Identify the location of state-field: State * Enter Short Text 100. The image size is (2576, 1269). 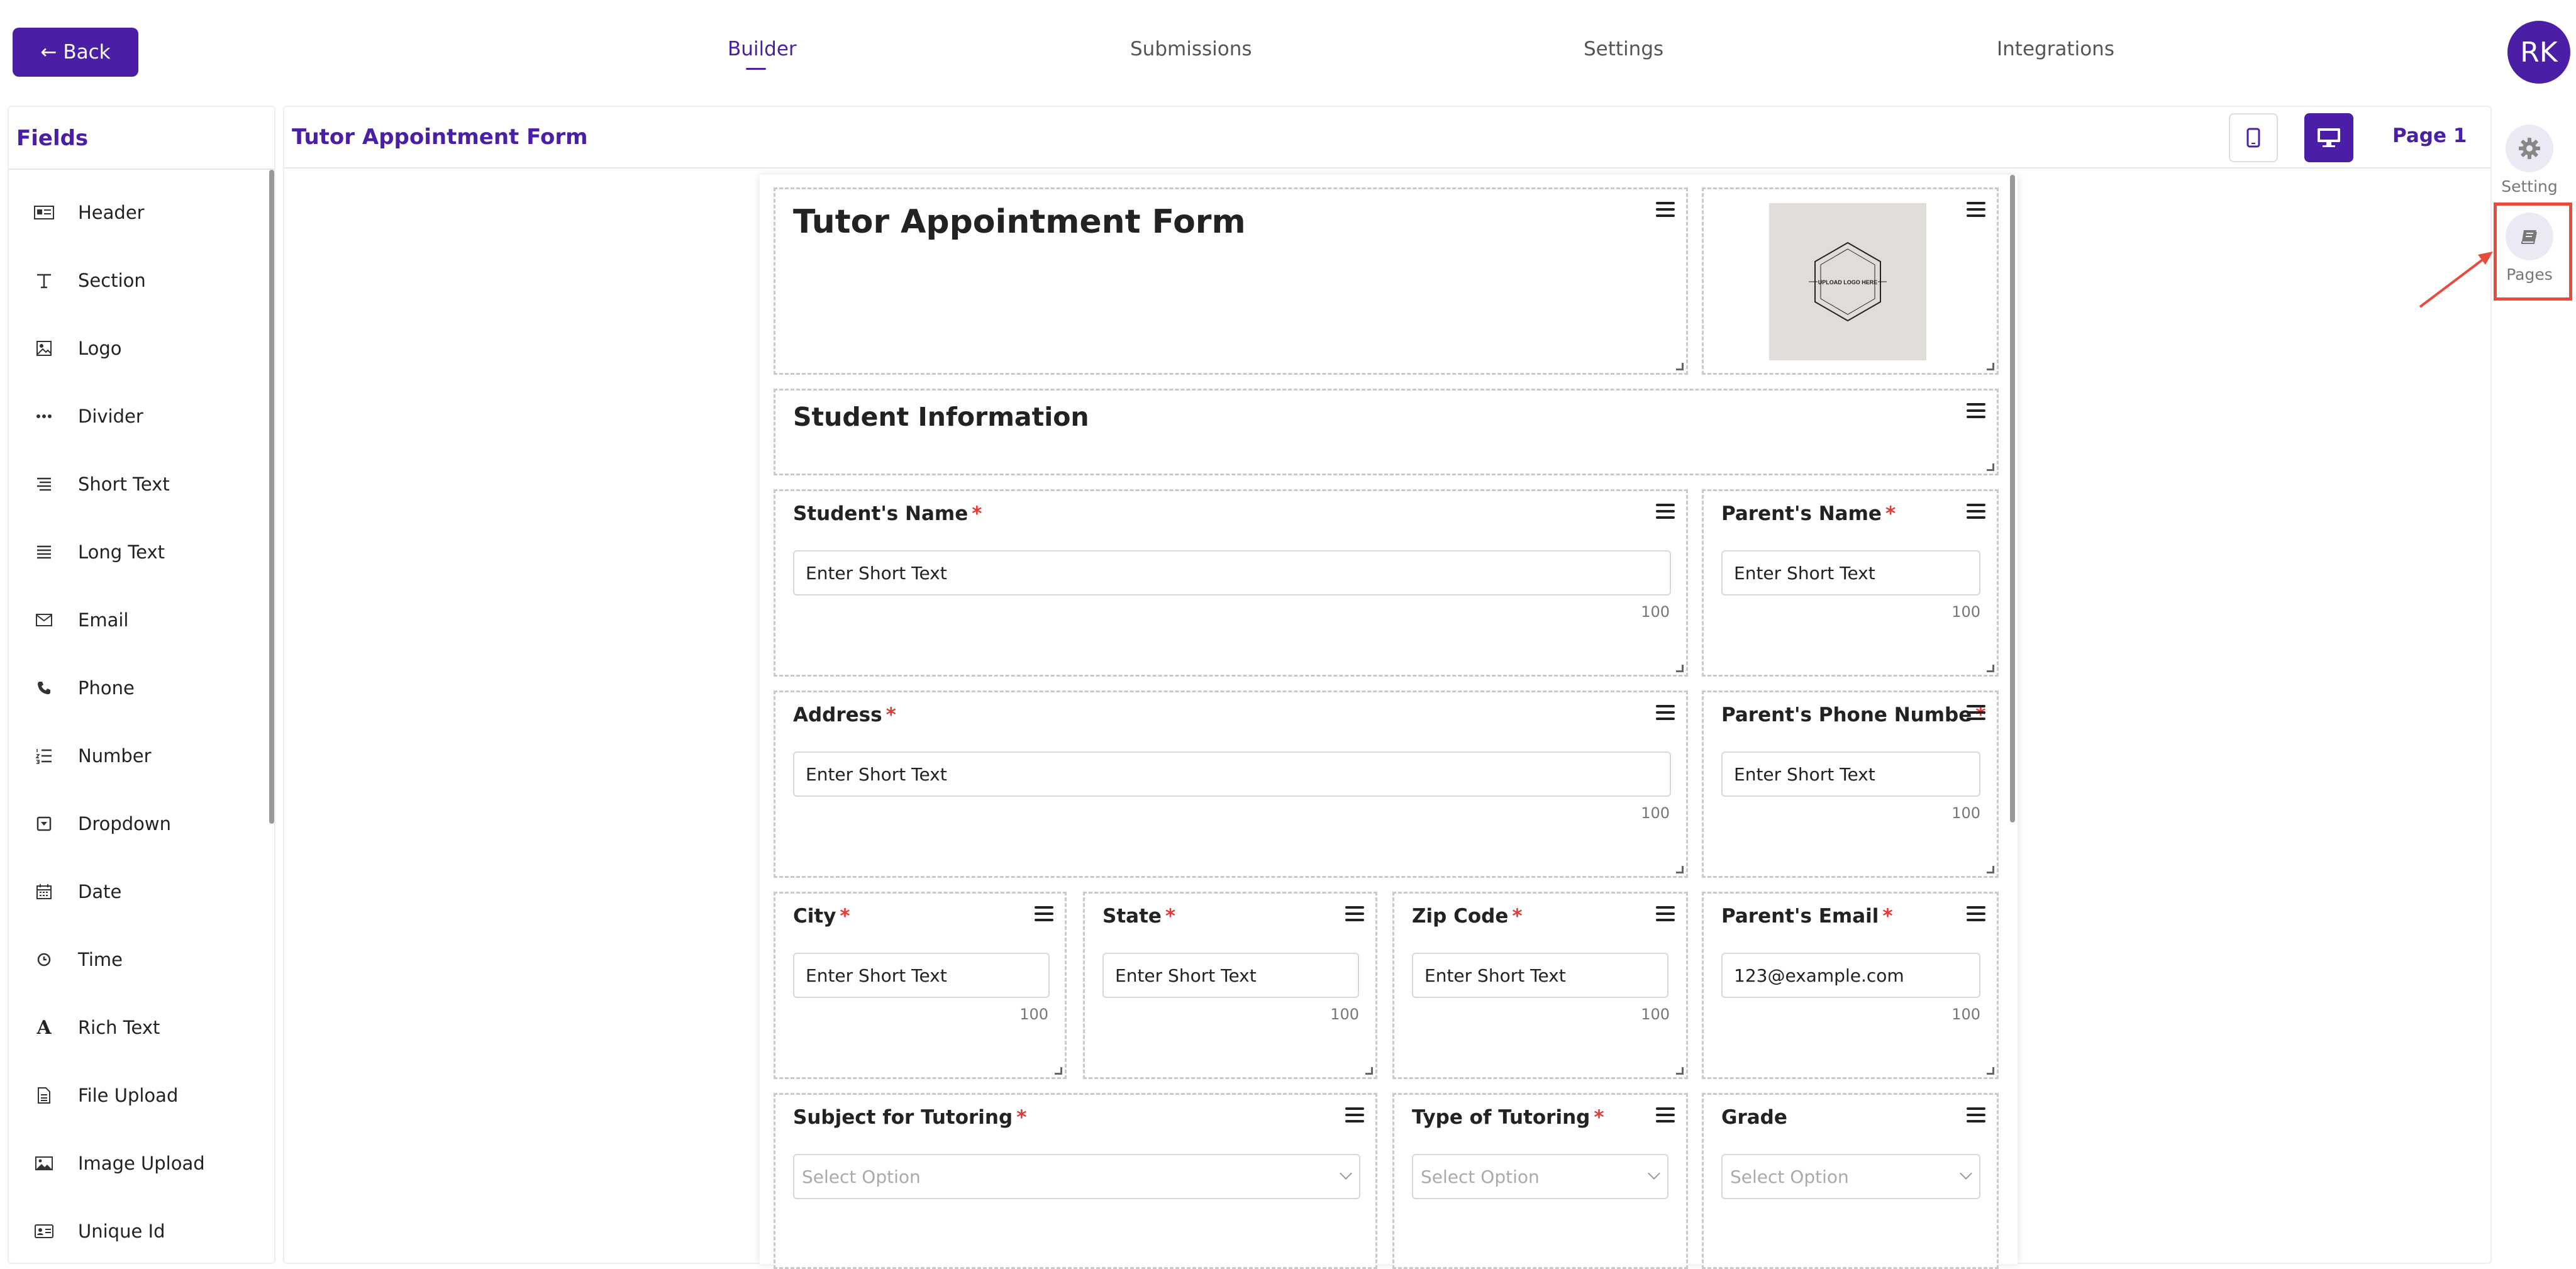
(1230, 986).